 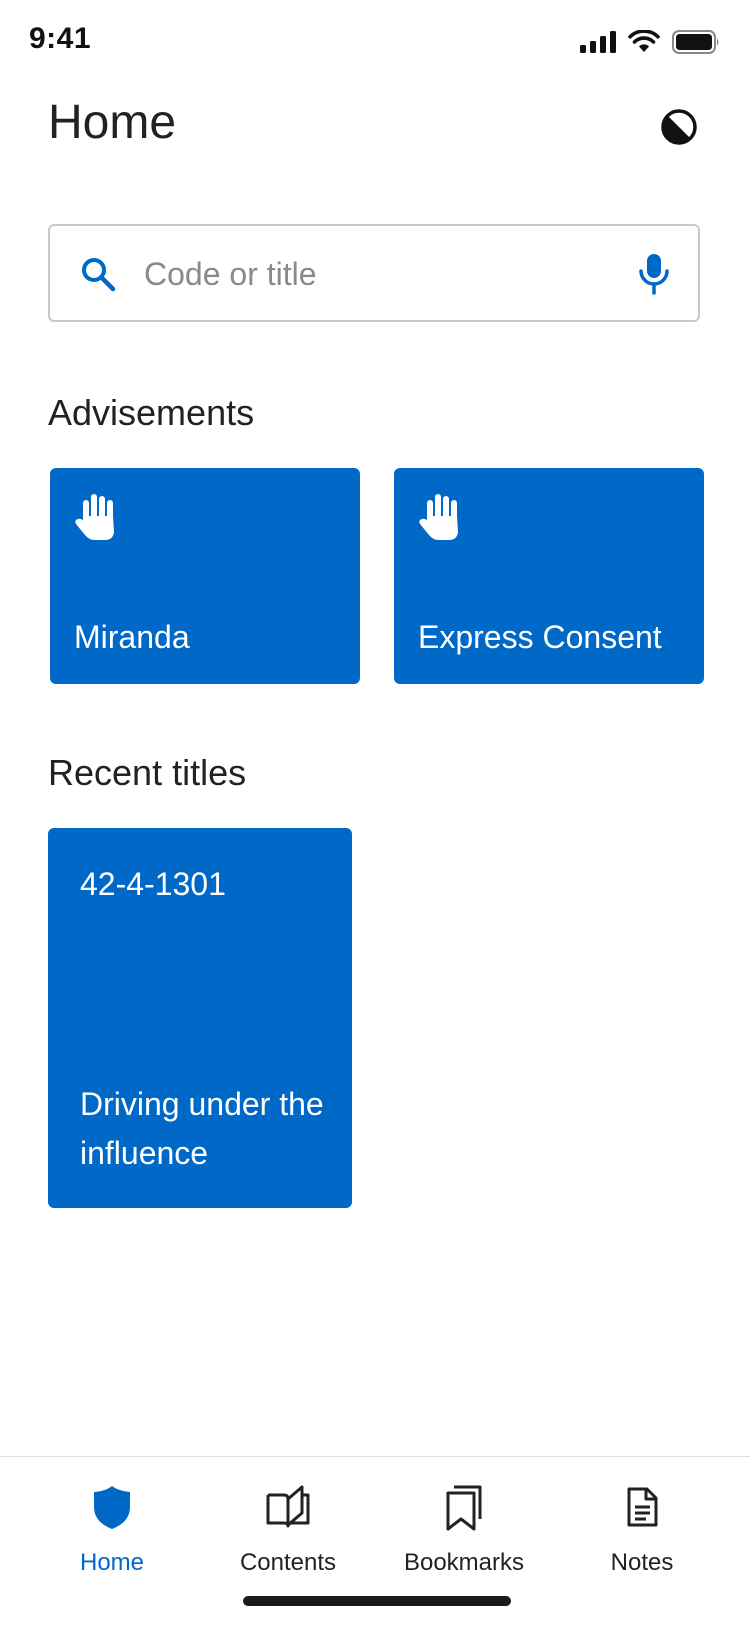 I want to click on battery-icon, so click(x=695, y=42).